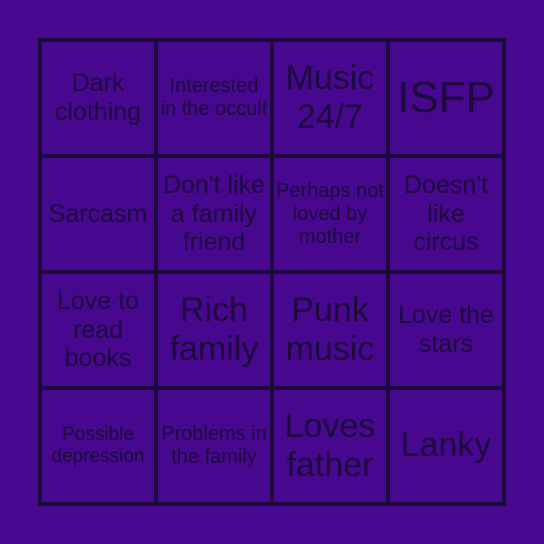 The image size is (544, 544). I want to click on bingo-cell: Possible depression, so click(98, 446).